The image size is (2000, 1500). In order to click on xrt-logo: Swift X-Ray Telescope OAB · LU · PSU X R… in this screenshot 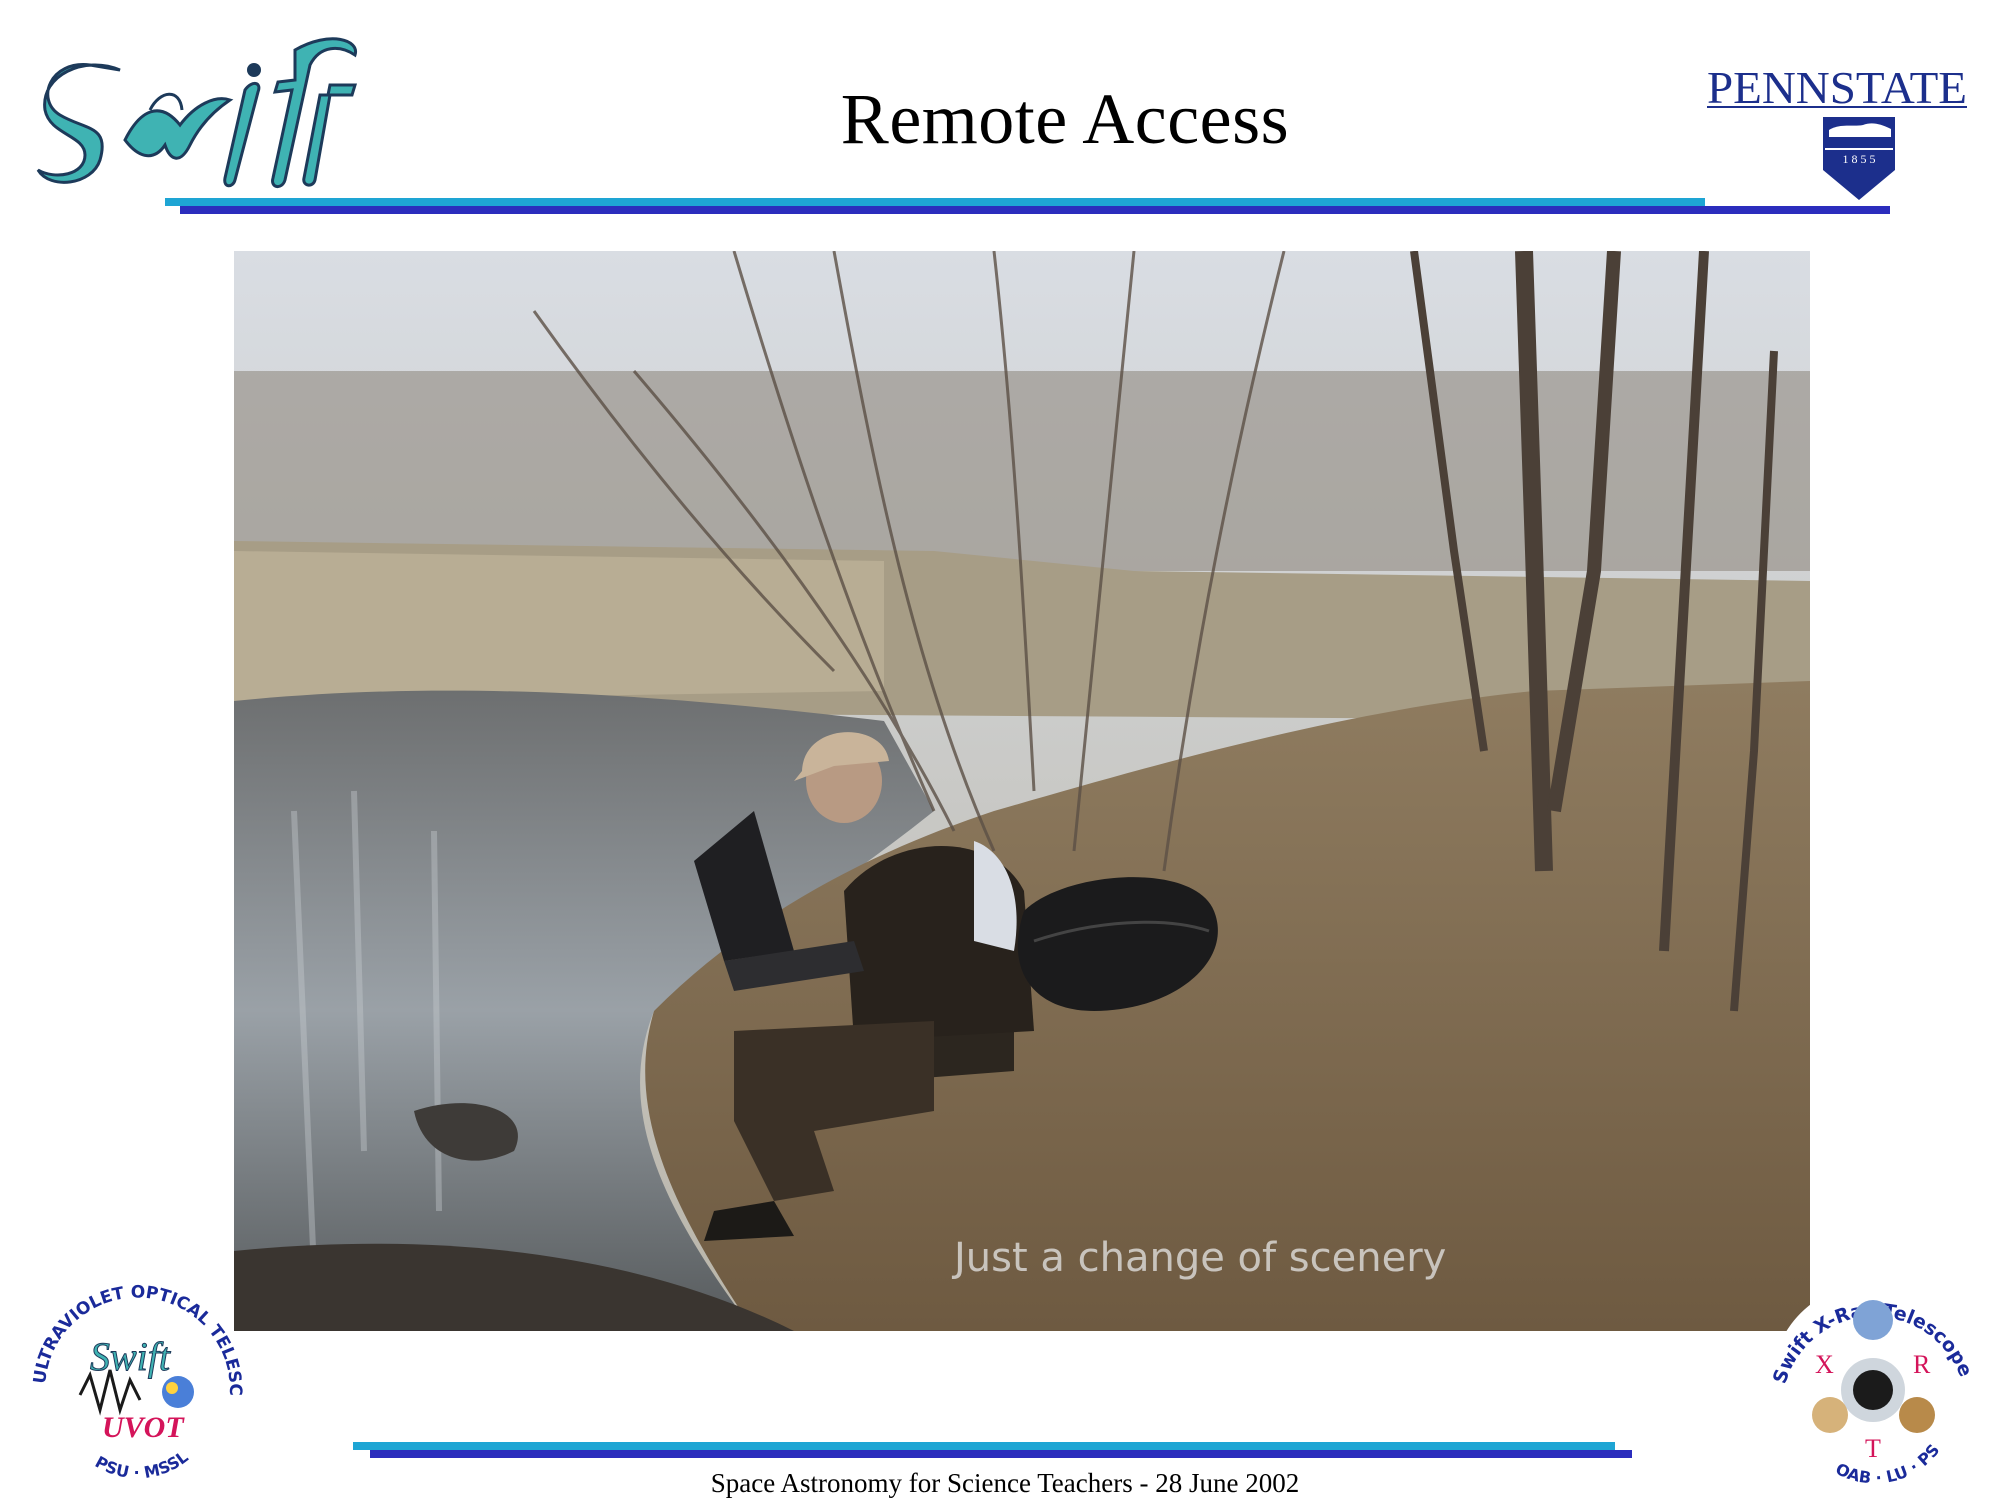, I will do `click(1871, 1376)`.